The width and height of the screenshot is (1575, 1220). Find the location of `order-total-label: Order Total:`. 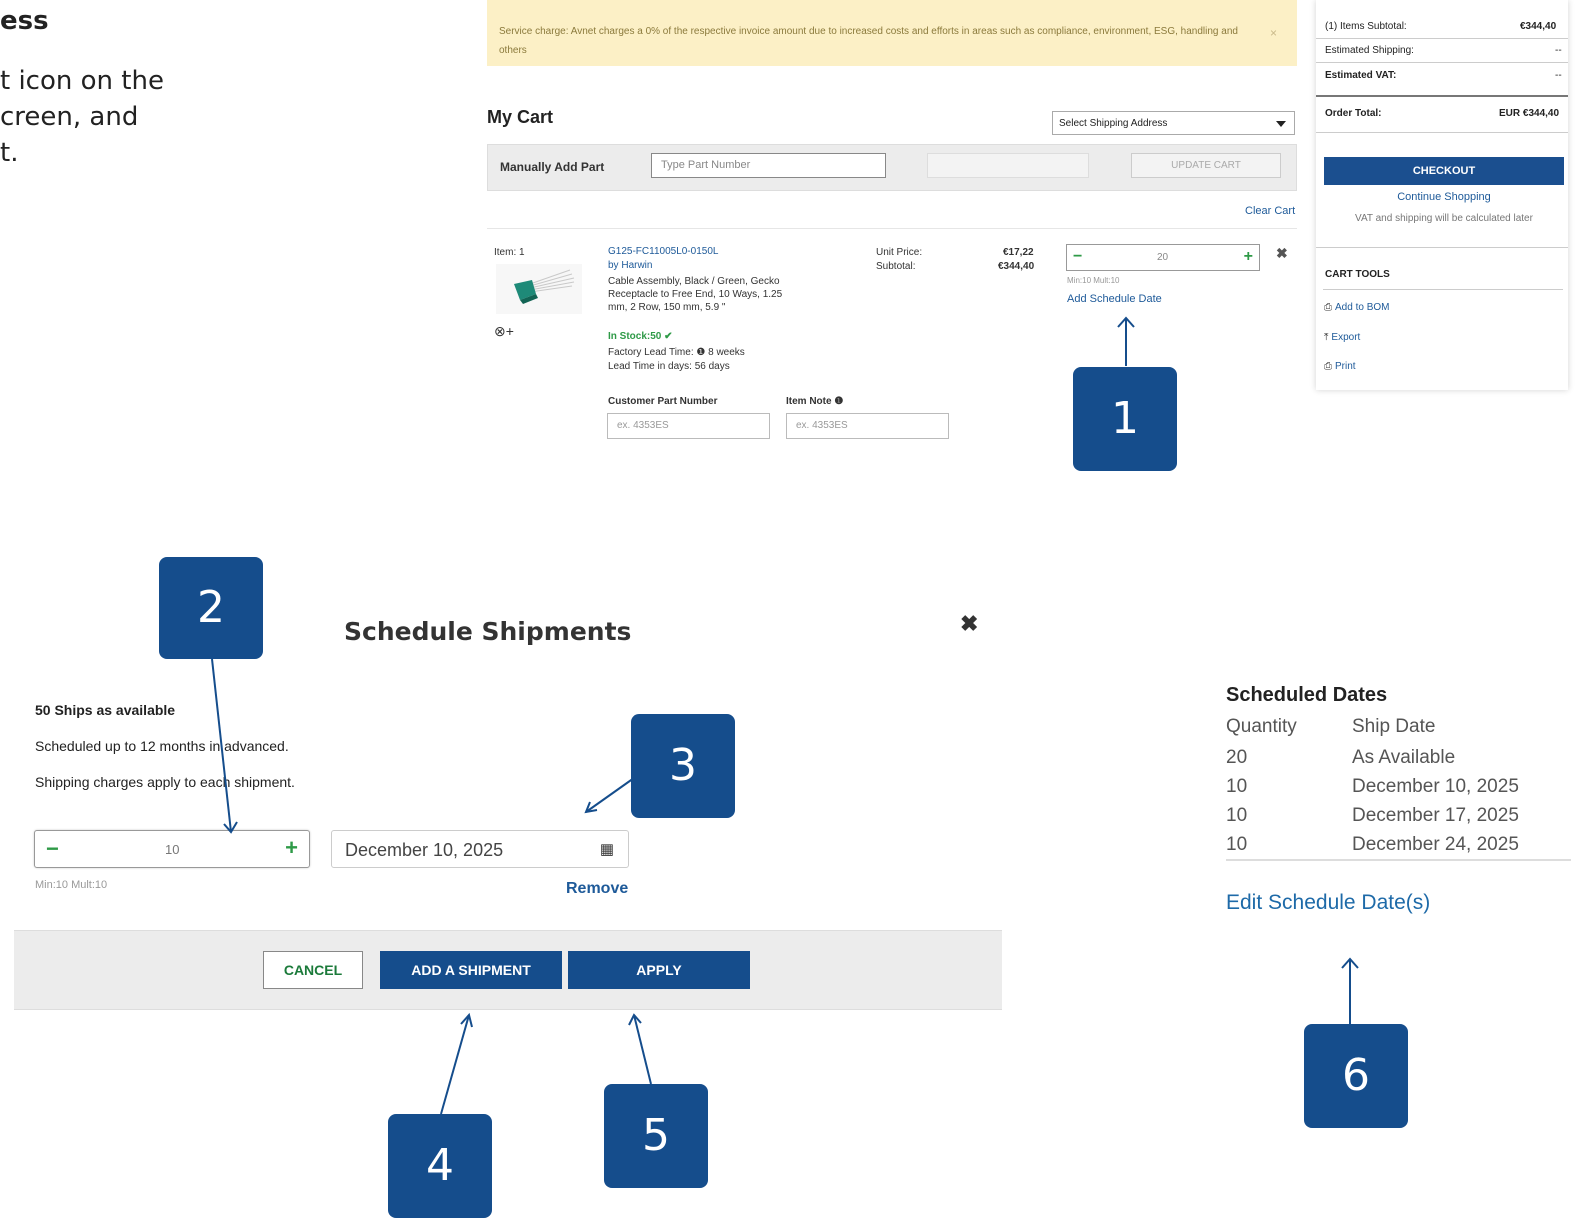

order-total-label: Order Total: is located at coordinates (1353, 113).